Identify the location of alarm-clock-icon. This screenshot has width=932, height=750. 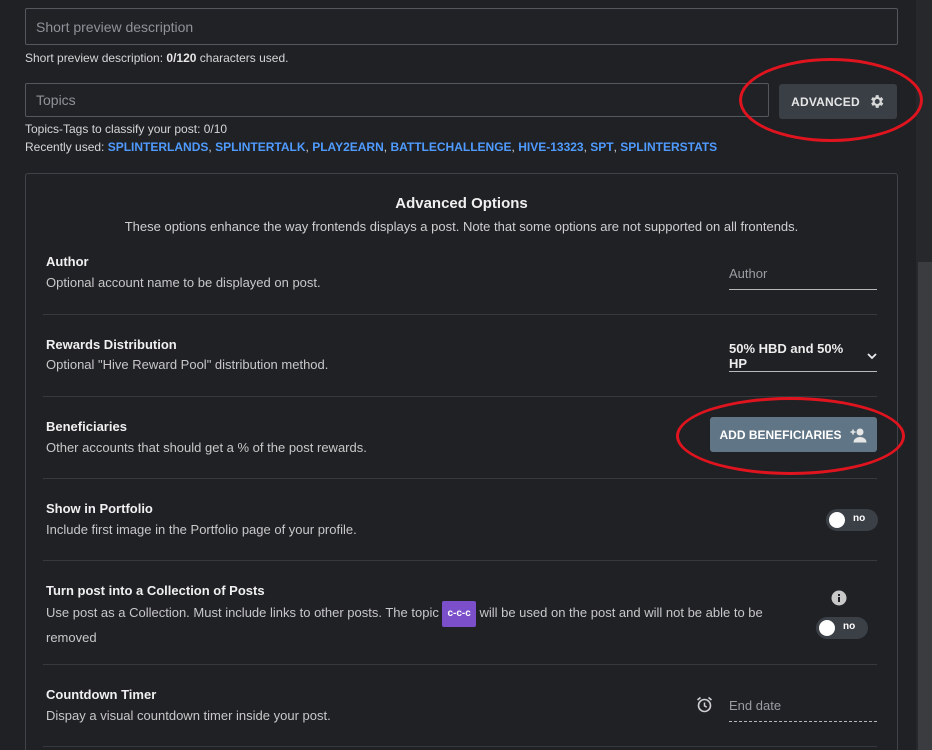
(704, 704).